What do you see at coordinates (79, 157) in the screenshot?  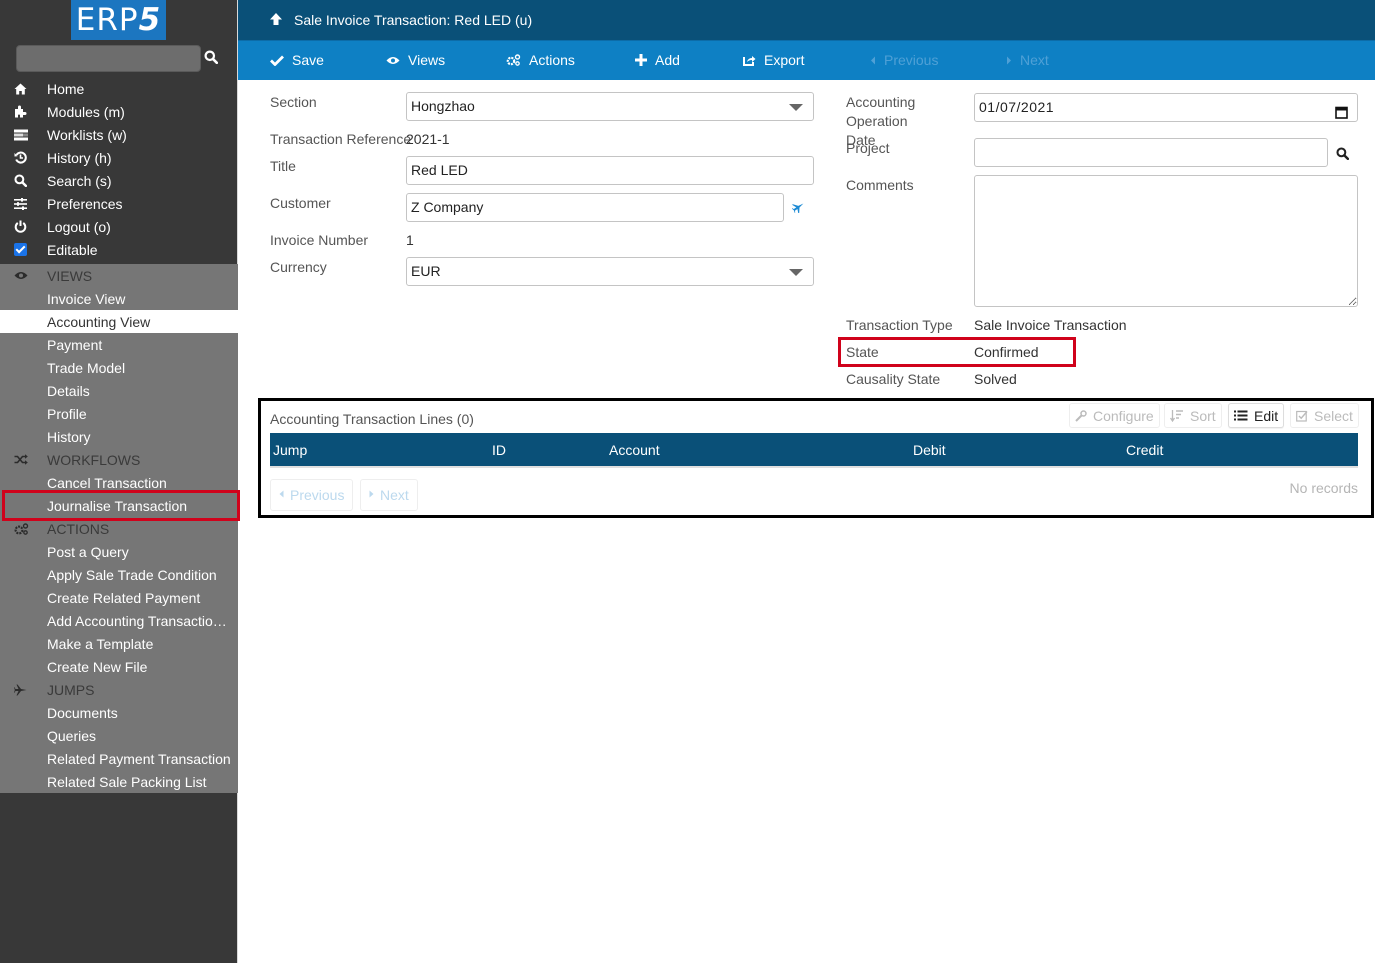 I see `sidebar-item-label: History (h)` at bounding box center [79, 157].